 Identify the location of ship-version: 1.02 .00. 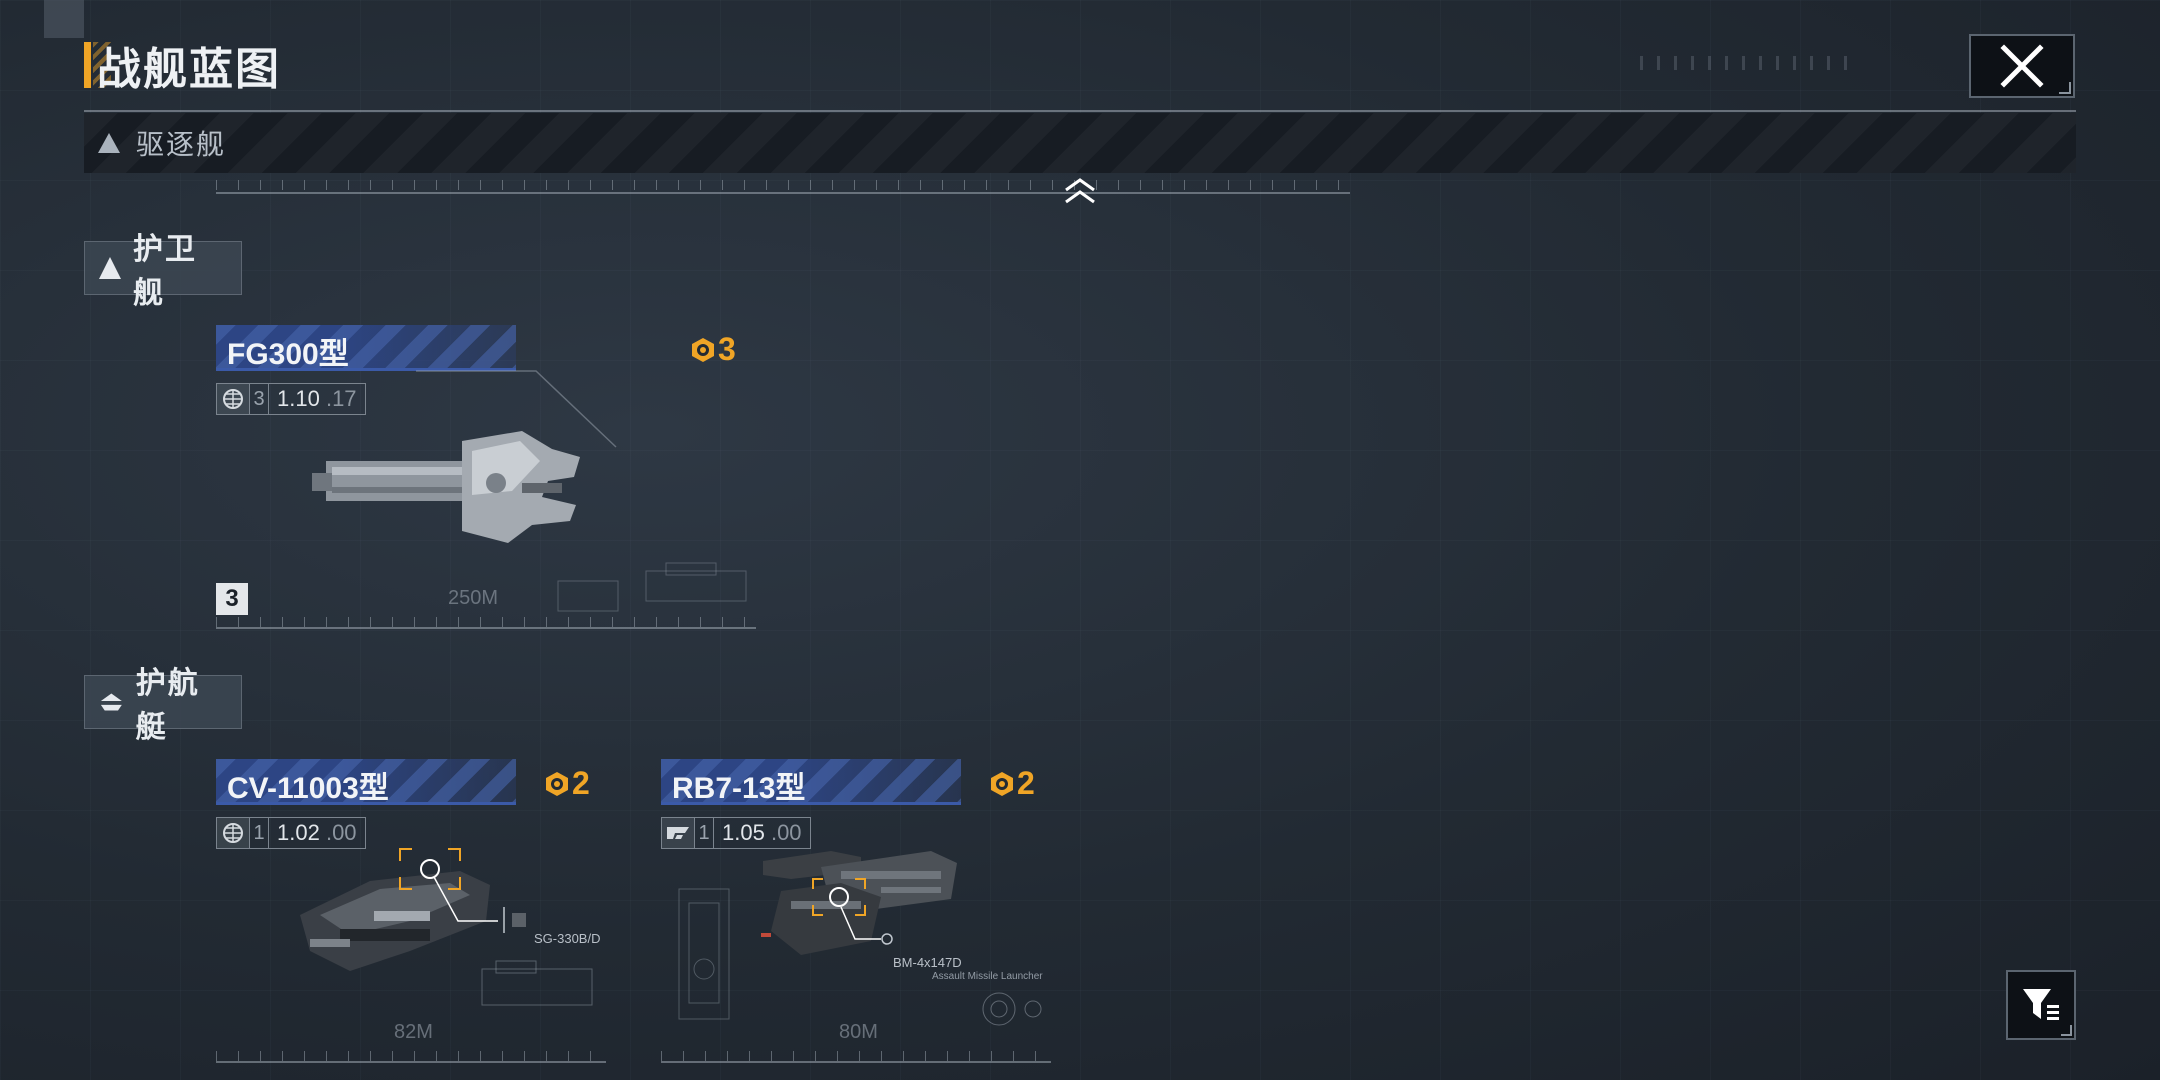
(317, 833).